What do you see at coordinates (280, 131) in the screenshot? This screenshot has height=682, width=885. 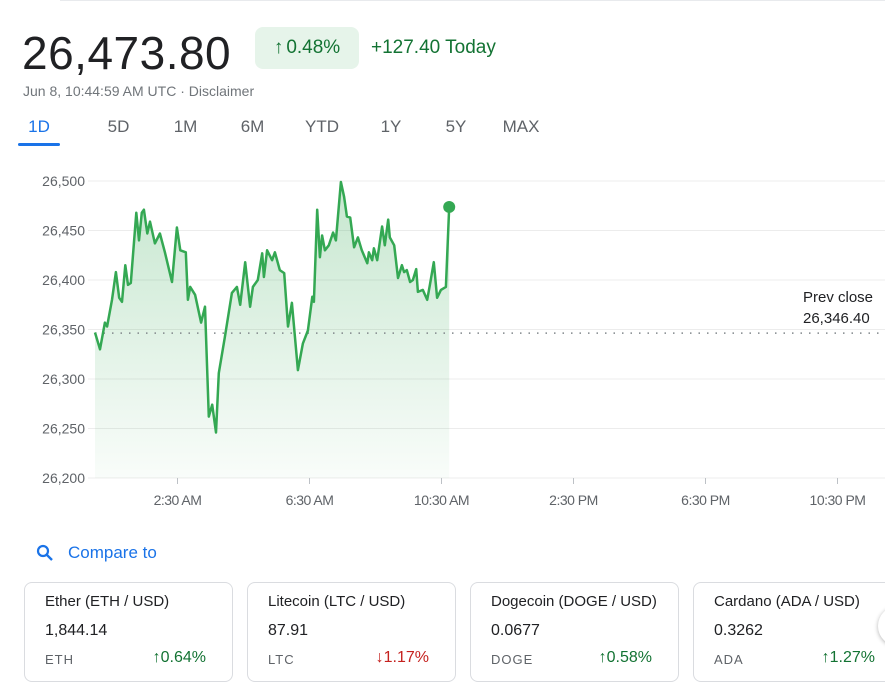 I see `range-tabs: 1D 5D 1M 6M YTD 1Y 5Y MAX` at bounding box center [280, 131].